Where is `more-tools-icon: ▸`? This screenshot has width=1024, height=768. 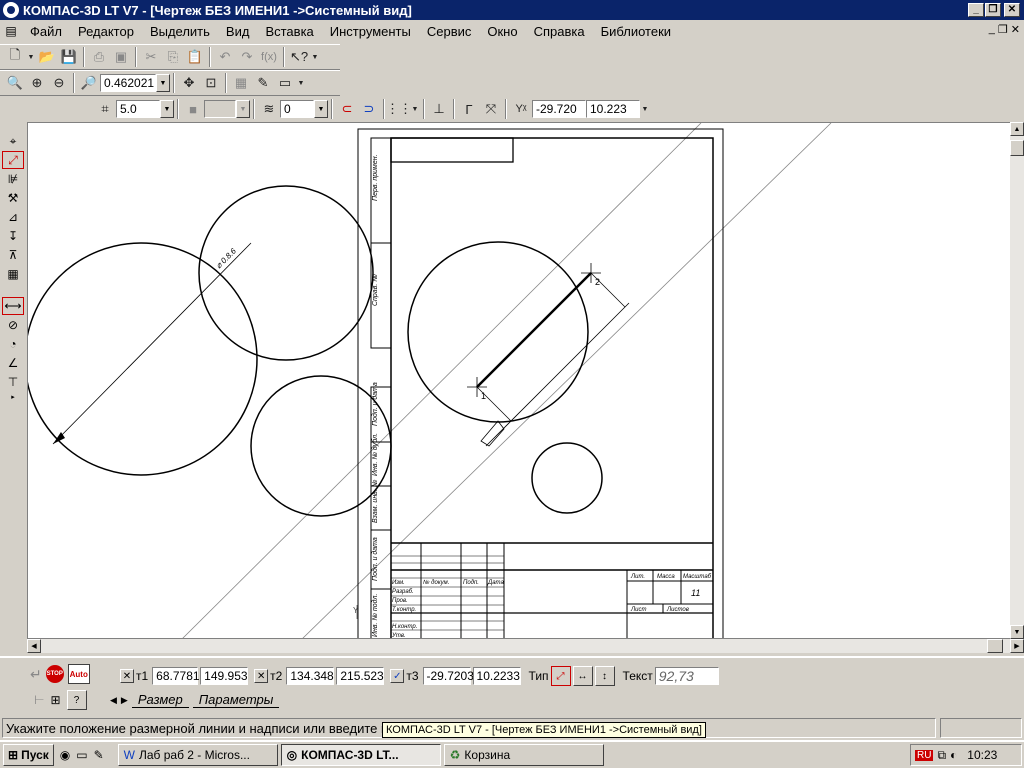 more-tools-icon: ▸ is located at coordinates (13, 397).